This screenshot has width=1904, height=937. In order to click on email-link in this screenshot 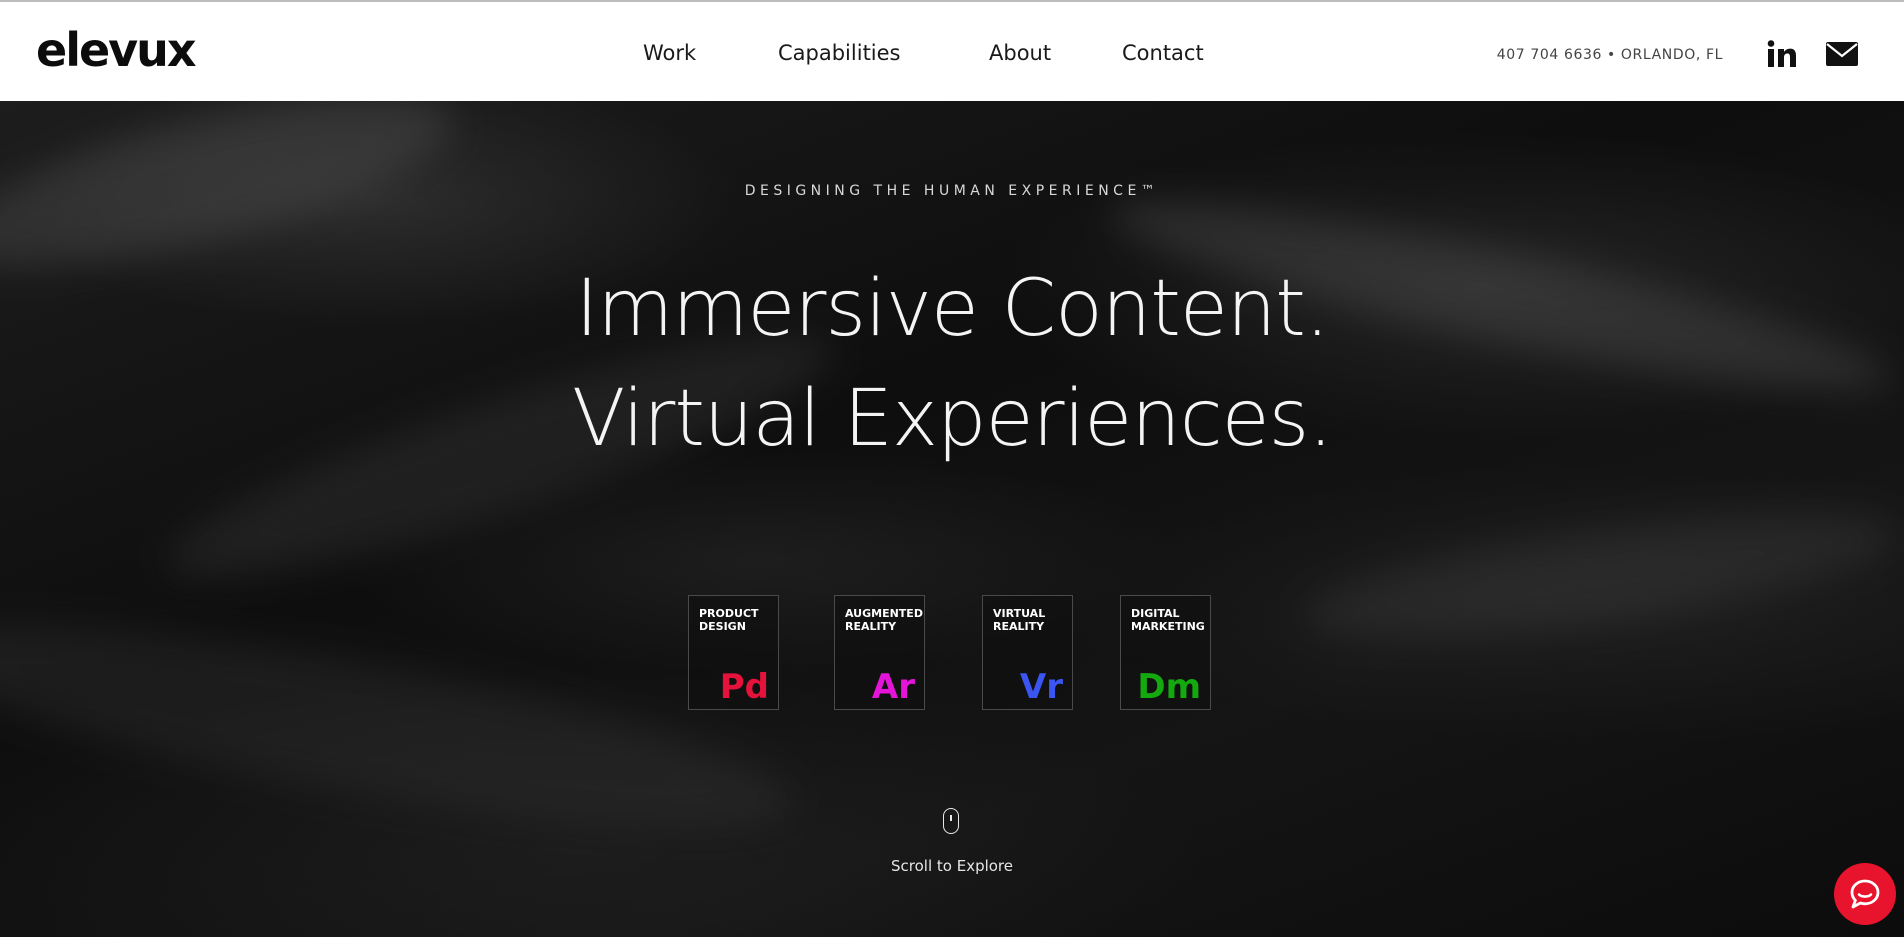, I will do `click(1842, 54)`.